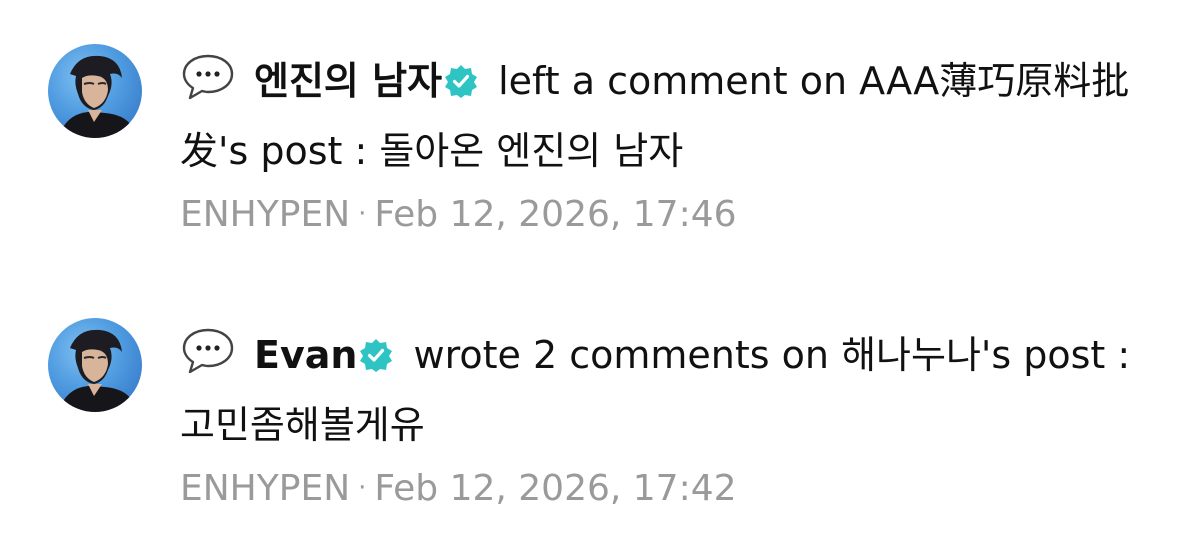  I want to click on notification-meta: ENHYPEN · Feb 12, 2026, 17:42, so click(458, 488).